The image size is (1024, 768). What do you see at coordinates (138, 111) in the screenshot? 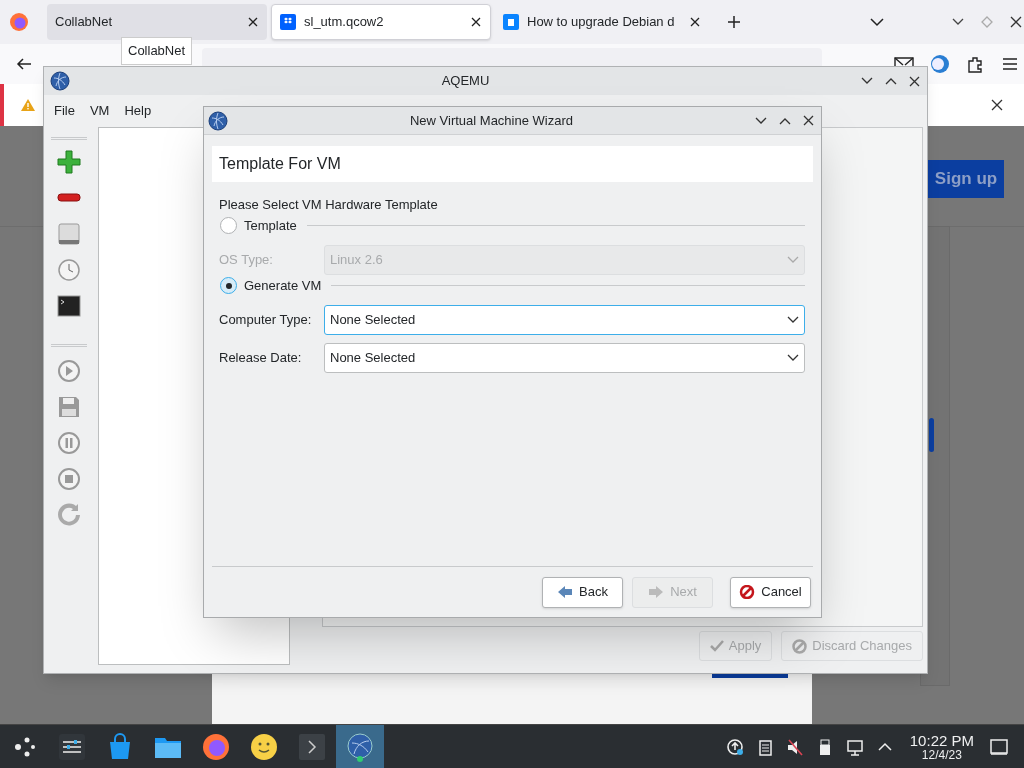
I see `menu-item: Help` at bounding box center [138, 111].